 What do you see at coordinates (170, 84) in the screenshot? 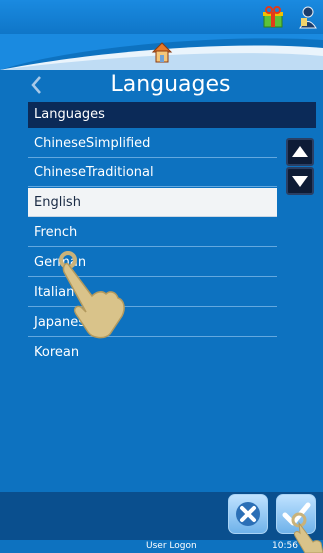
I see `page-title: Languages` at bounding box center [170, 84].